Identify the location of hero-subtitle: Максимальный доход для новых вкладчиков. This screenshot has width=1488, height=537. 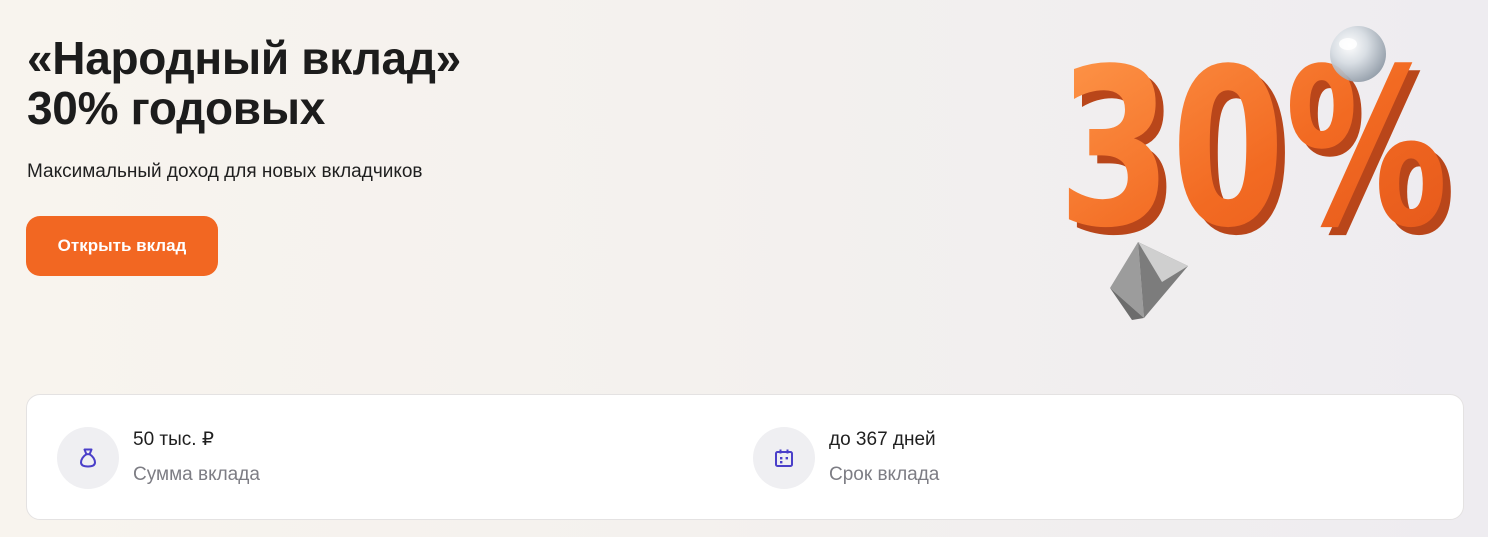
(225, 171).